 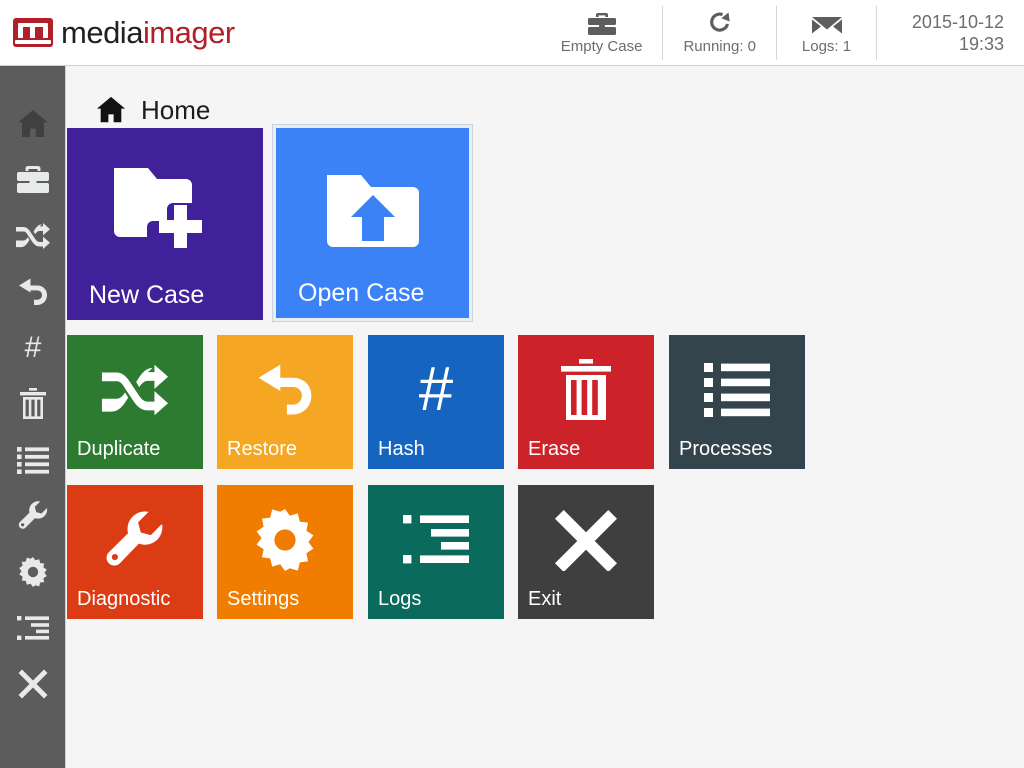 I want to click on sidebar-item-diagnostic, so click(x=33, y=516).